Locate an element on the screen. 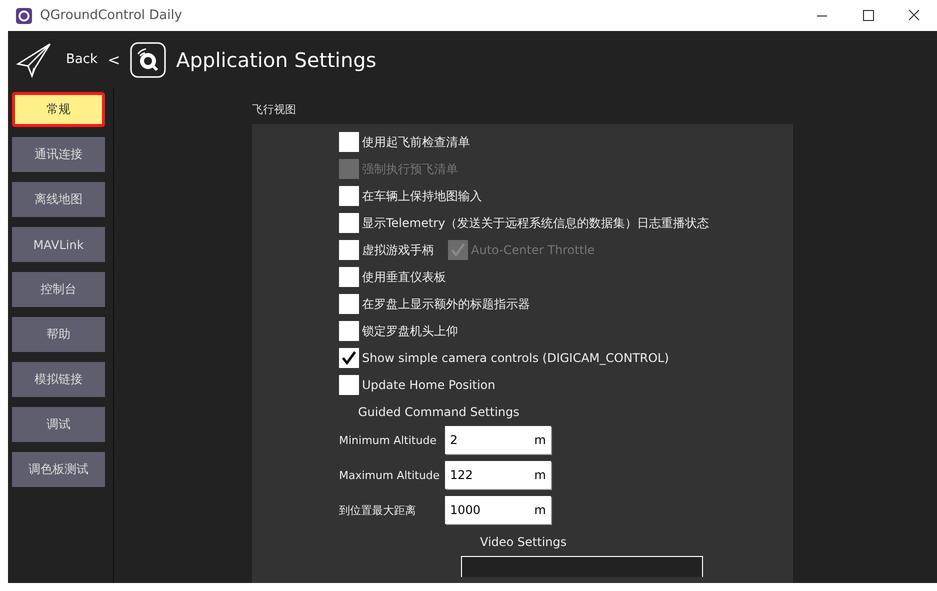 The width and height of the screenshot is (937, 591). input-field: 1000 m is located at coordinates (498, 510).